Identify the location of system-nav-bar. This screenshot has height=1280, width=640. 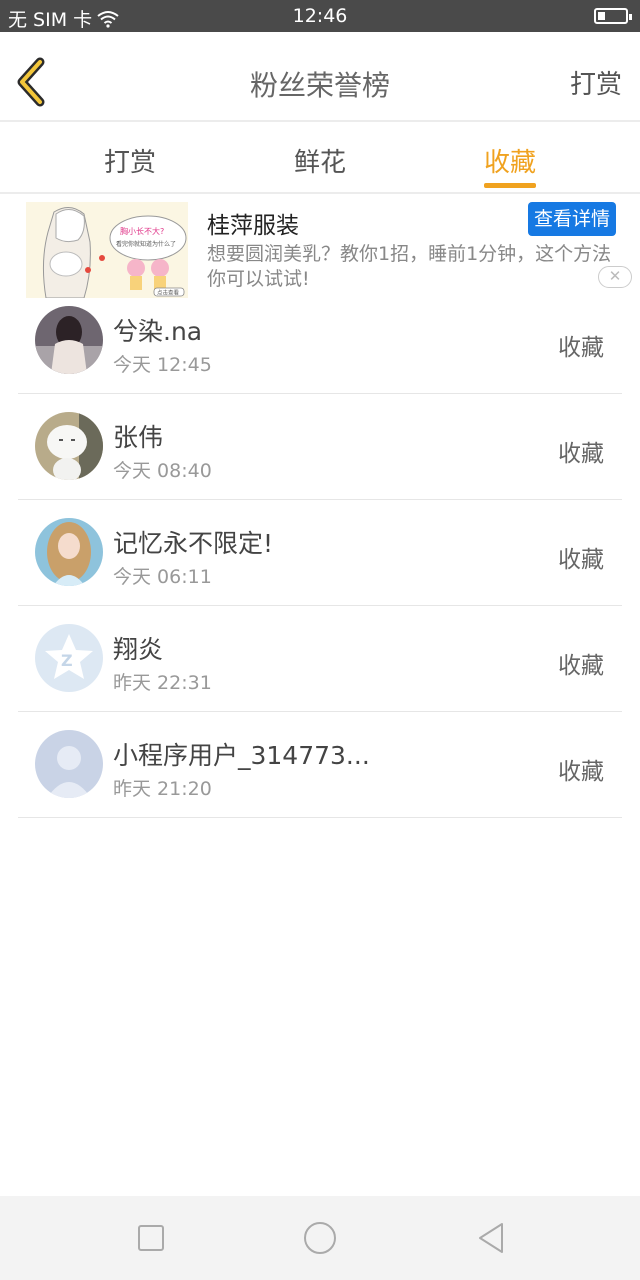
(320, 1238).